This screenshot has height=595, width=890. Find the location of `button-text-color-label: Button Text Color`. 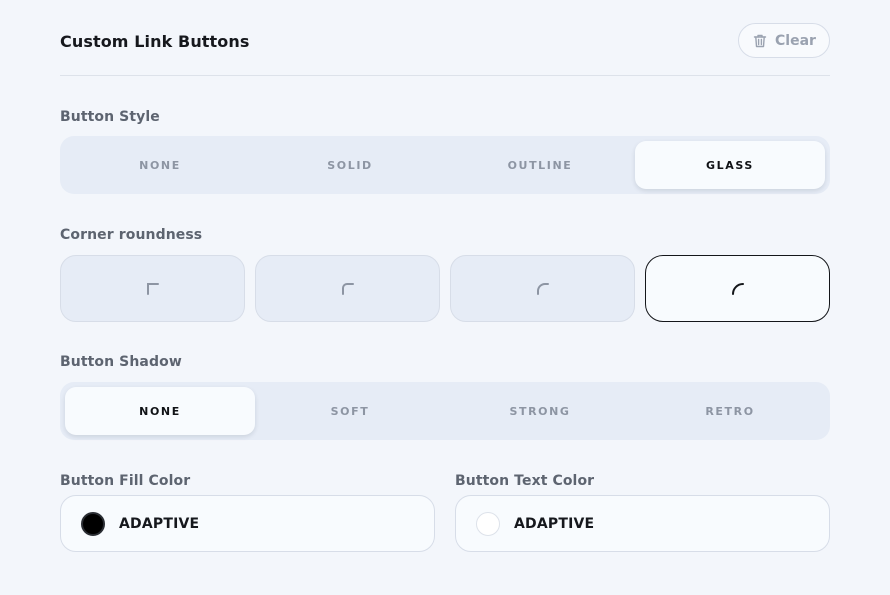

button-text-color-label: Button Text Color is located at coordinates (525, 481).